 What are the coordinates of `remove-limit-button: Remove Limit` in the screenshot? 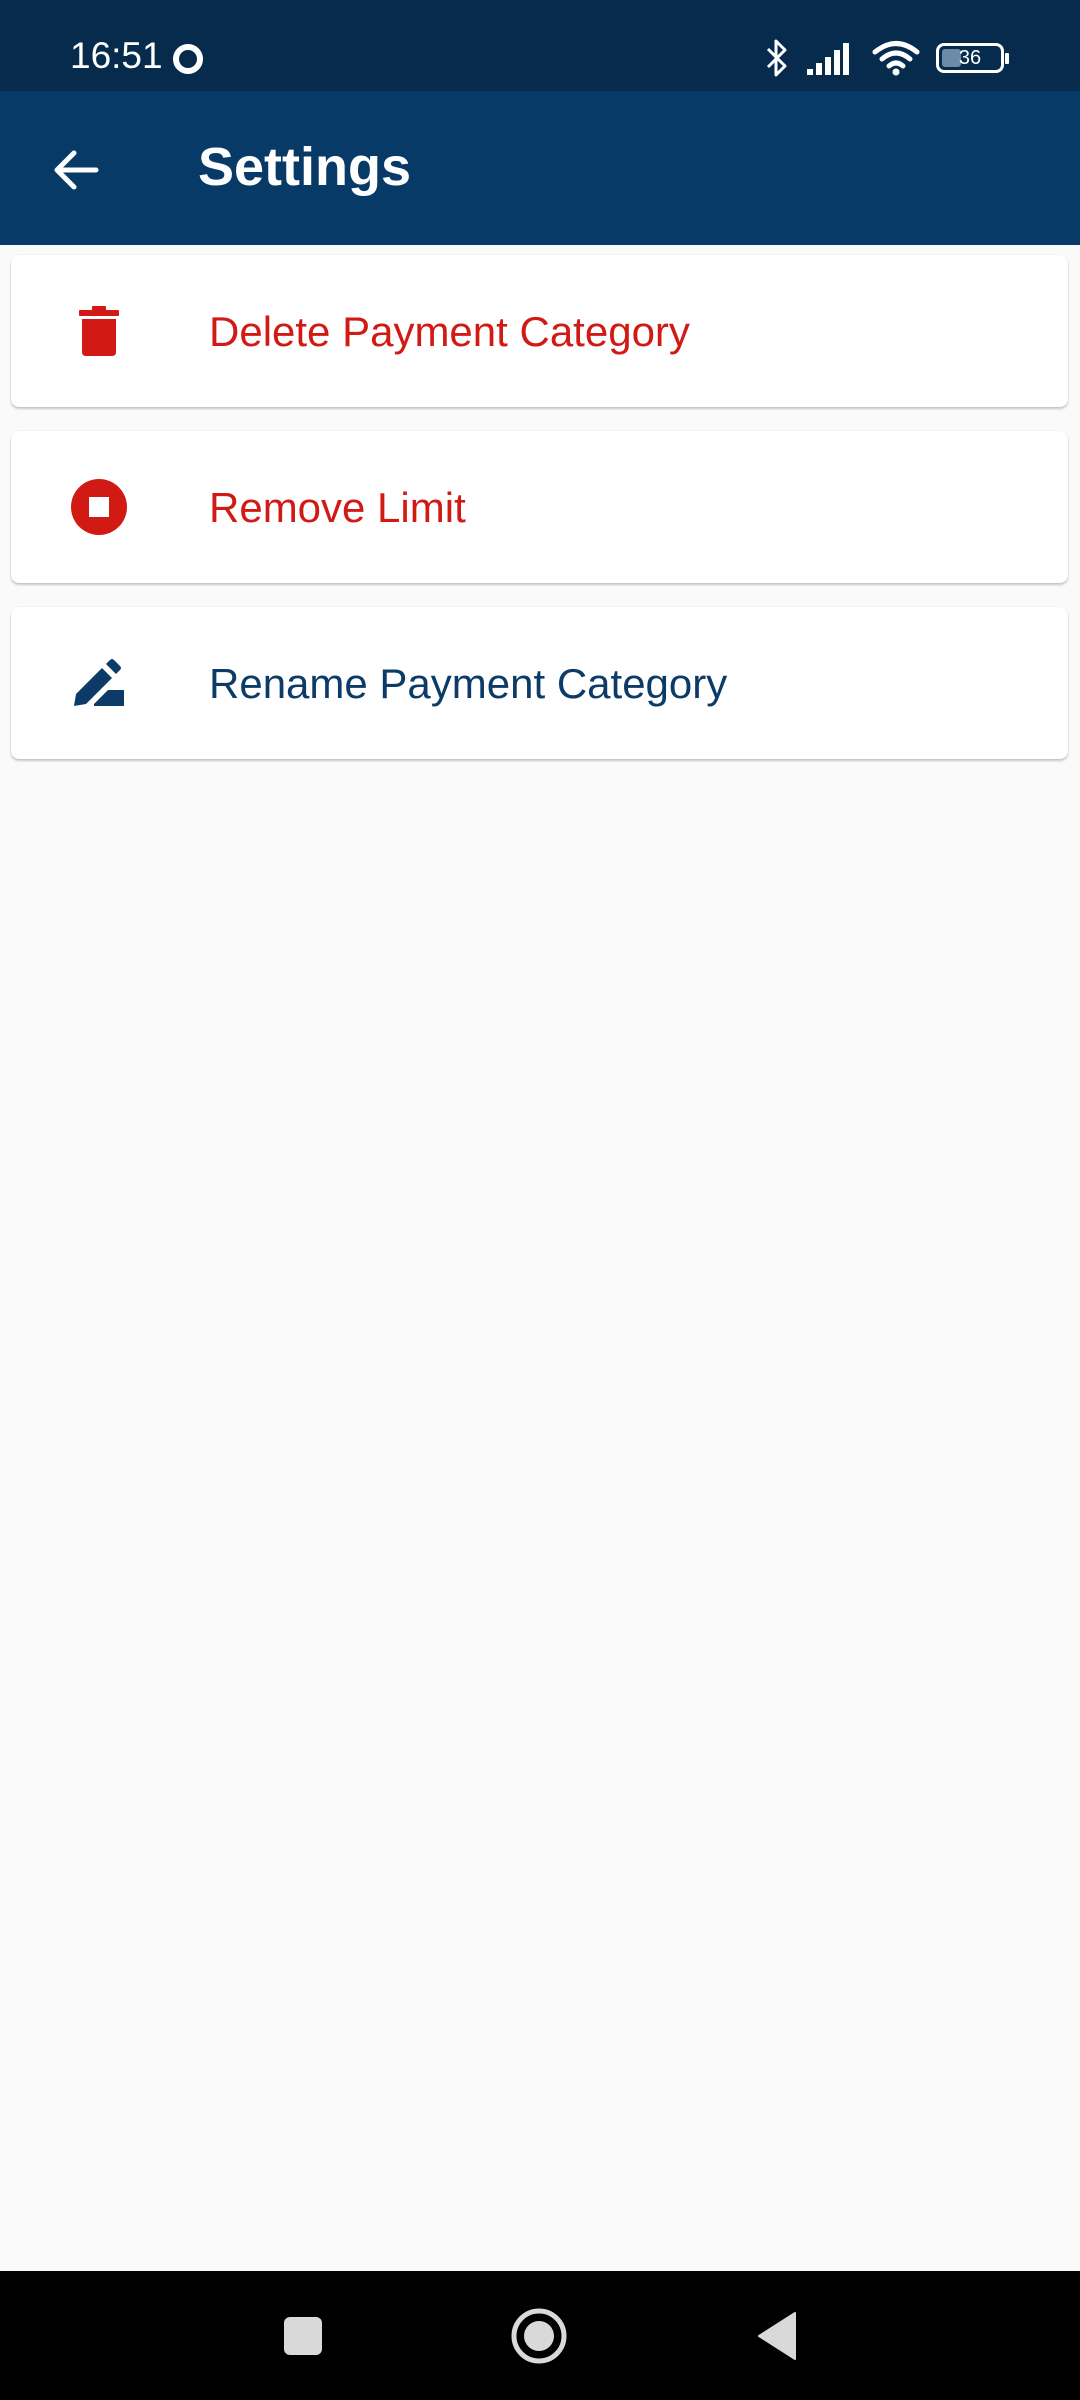 It's located at (539, 507).